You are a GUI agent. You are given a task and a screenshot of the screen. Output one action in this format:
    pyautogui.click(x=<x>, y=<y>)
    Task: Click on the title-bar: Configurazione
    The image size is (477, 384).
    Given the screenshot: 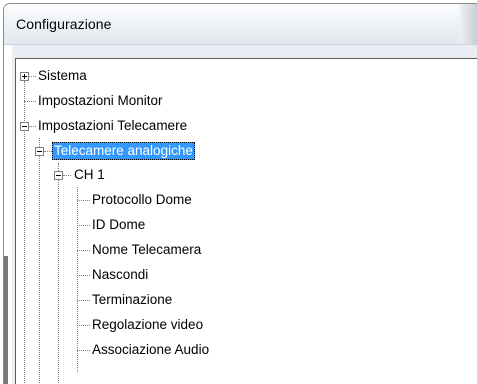 What is the action you would take?
    pyautogui.click(x=240, y=24)
    